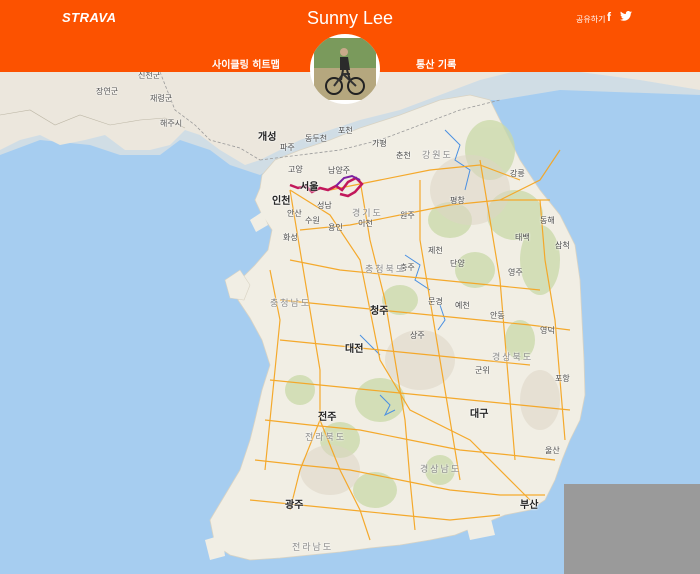 This screenshot has width=700, height=574. I want to click on nav-records: 통산 기록, so click(436, 63).